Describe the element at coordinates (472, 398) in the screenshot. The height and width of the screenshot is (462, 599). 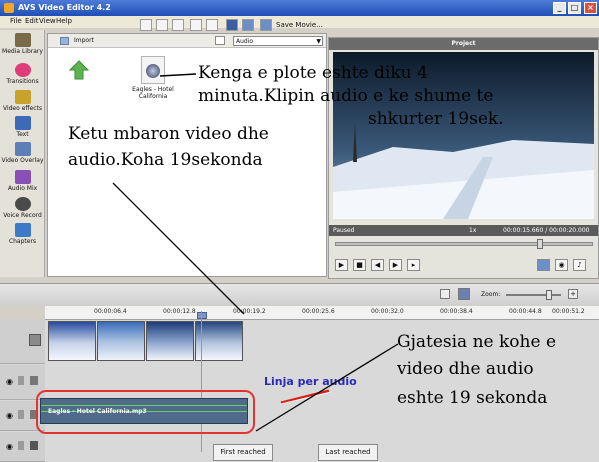
I see `length-note-line-3: eshte 19 sekonda` at that location.